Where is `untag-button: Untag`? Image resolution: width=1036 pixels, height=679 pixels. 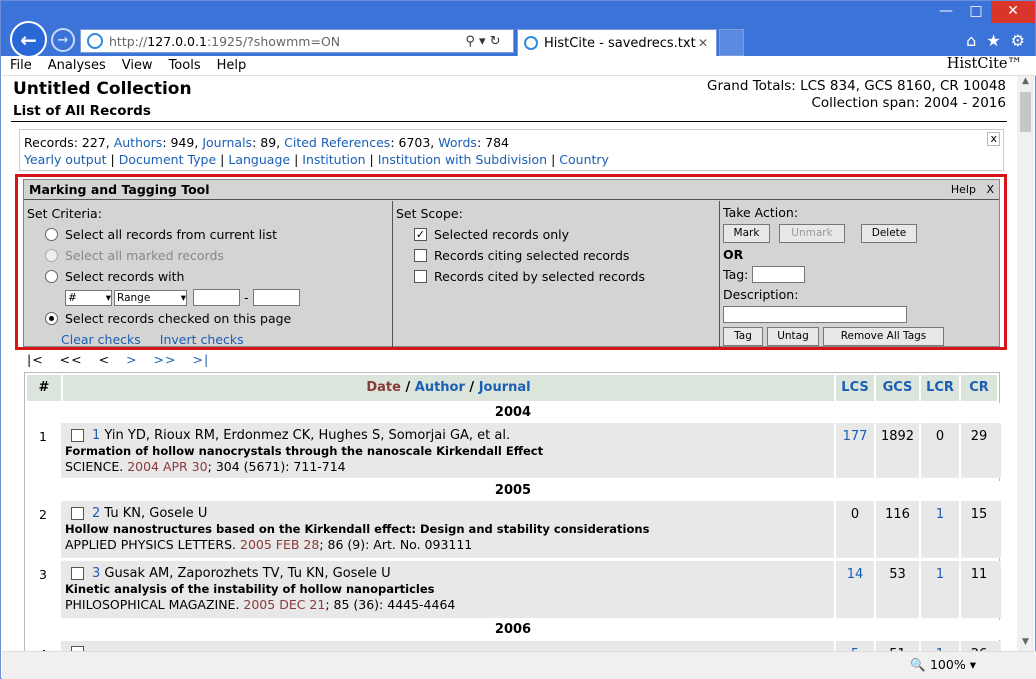
untag-button: Untag is located at coordinates (793, 336).